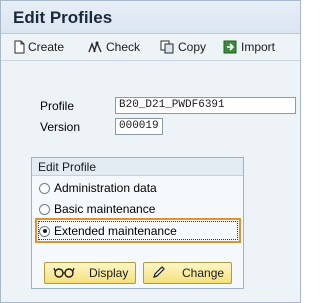 The width and height of the screenshot is (320, 303). I want to click on radio-administration-data: Administration data, so click(98, 188).